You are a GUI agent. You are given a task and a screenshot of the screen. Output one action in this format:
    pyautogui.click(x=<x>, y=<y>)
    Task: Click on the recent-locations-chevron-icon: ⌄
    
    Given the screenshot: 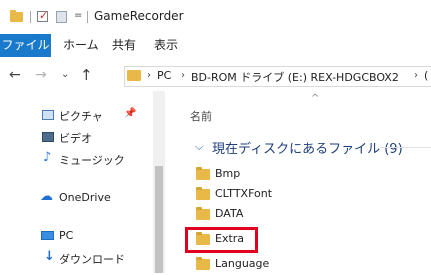 What is the action you would take?
    pyautogui.click(x=65, y=74)
    